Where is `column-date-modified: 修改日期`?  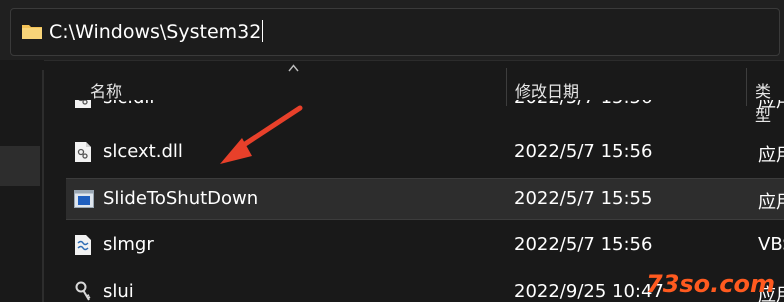
column-date-modified: 修改日期 is located at coordinates (547, 90).